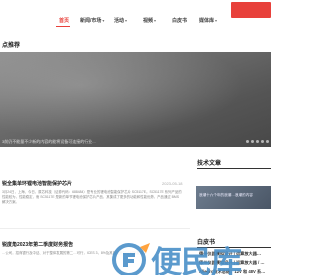 This screenshot has height=275, width=320. I want to click on nav-item-video: 视频▾, so click(149, 20).